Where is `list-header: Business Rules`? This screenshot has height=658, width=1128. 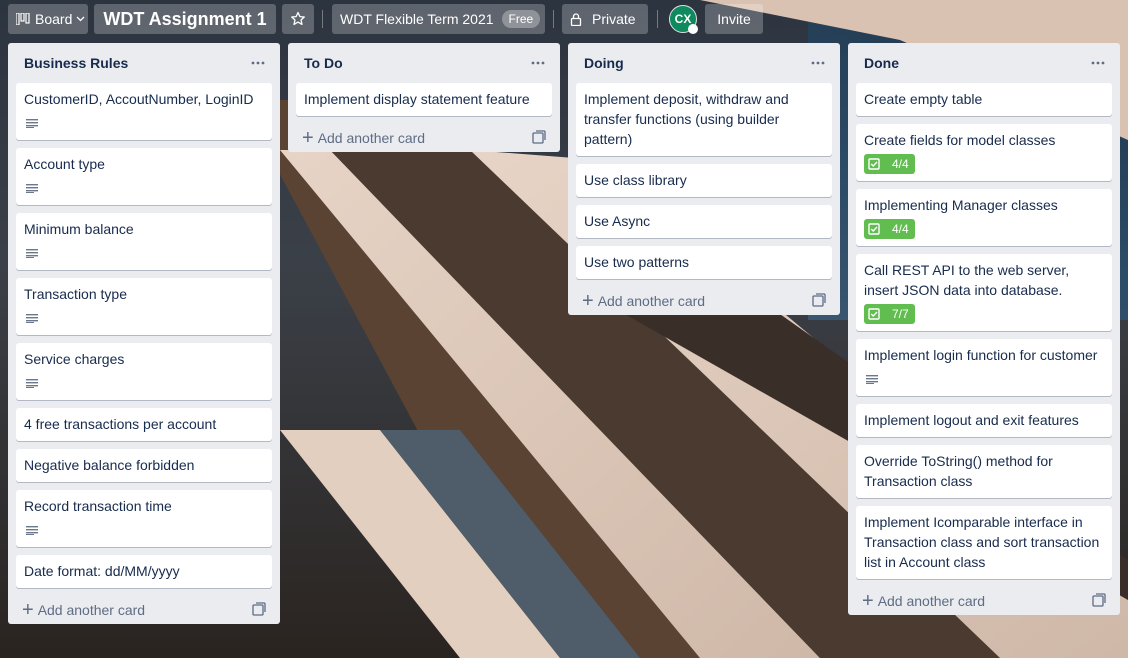
list-header: Business Rules is located at coordinates (144, 63).